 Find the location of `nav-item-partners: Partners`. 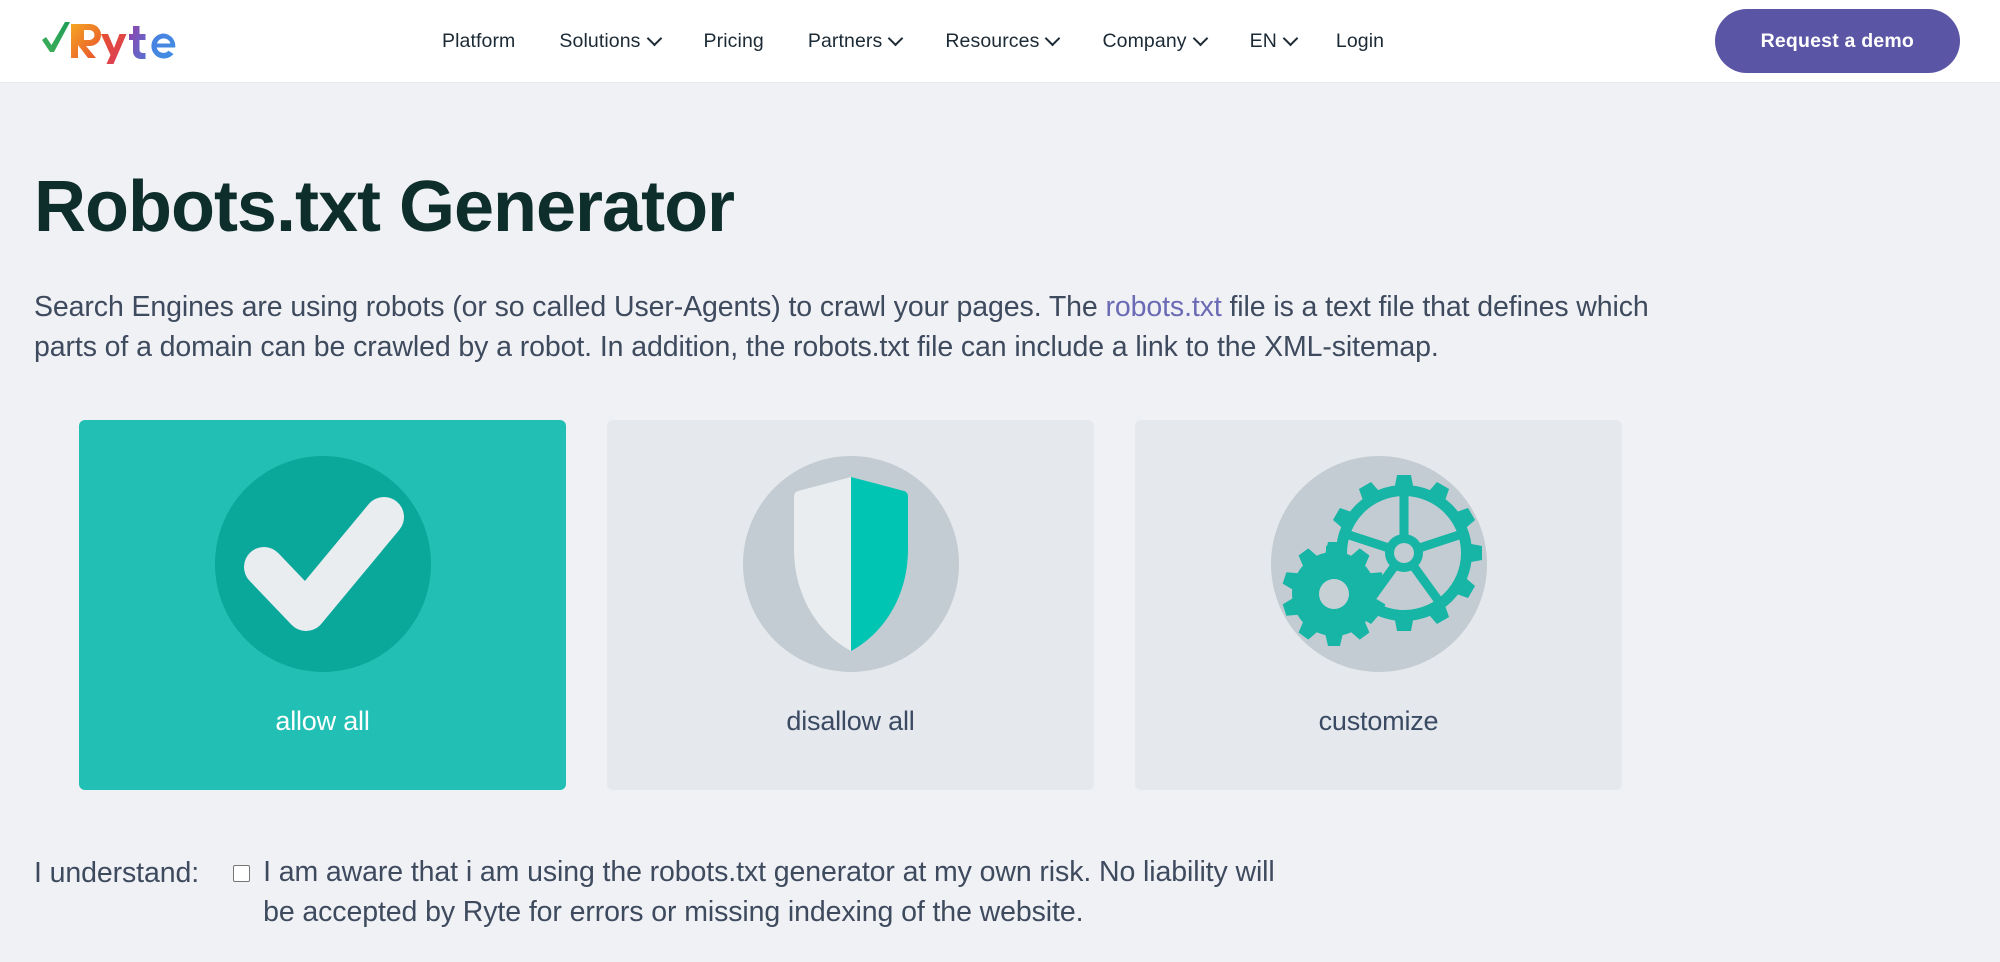

nav-item-partners: Partners is located at coordinates (855, 41).